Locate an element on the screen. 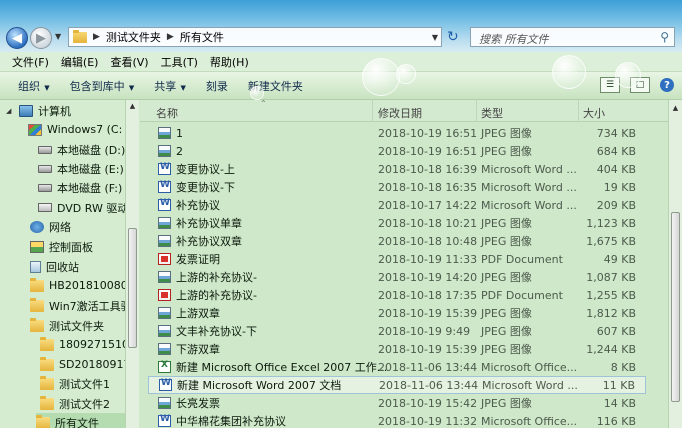  nav-item-hb-folder: HB2018100800 is located at coordinates (82, 285).